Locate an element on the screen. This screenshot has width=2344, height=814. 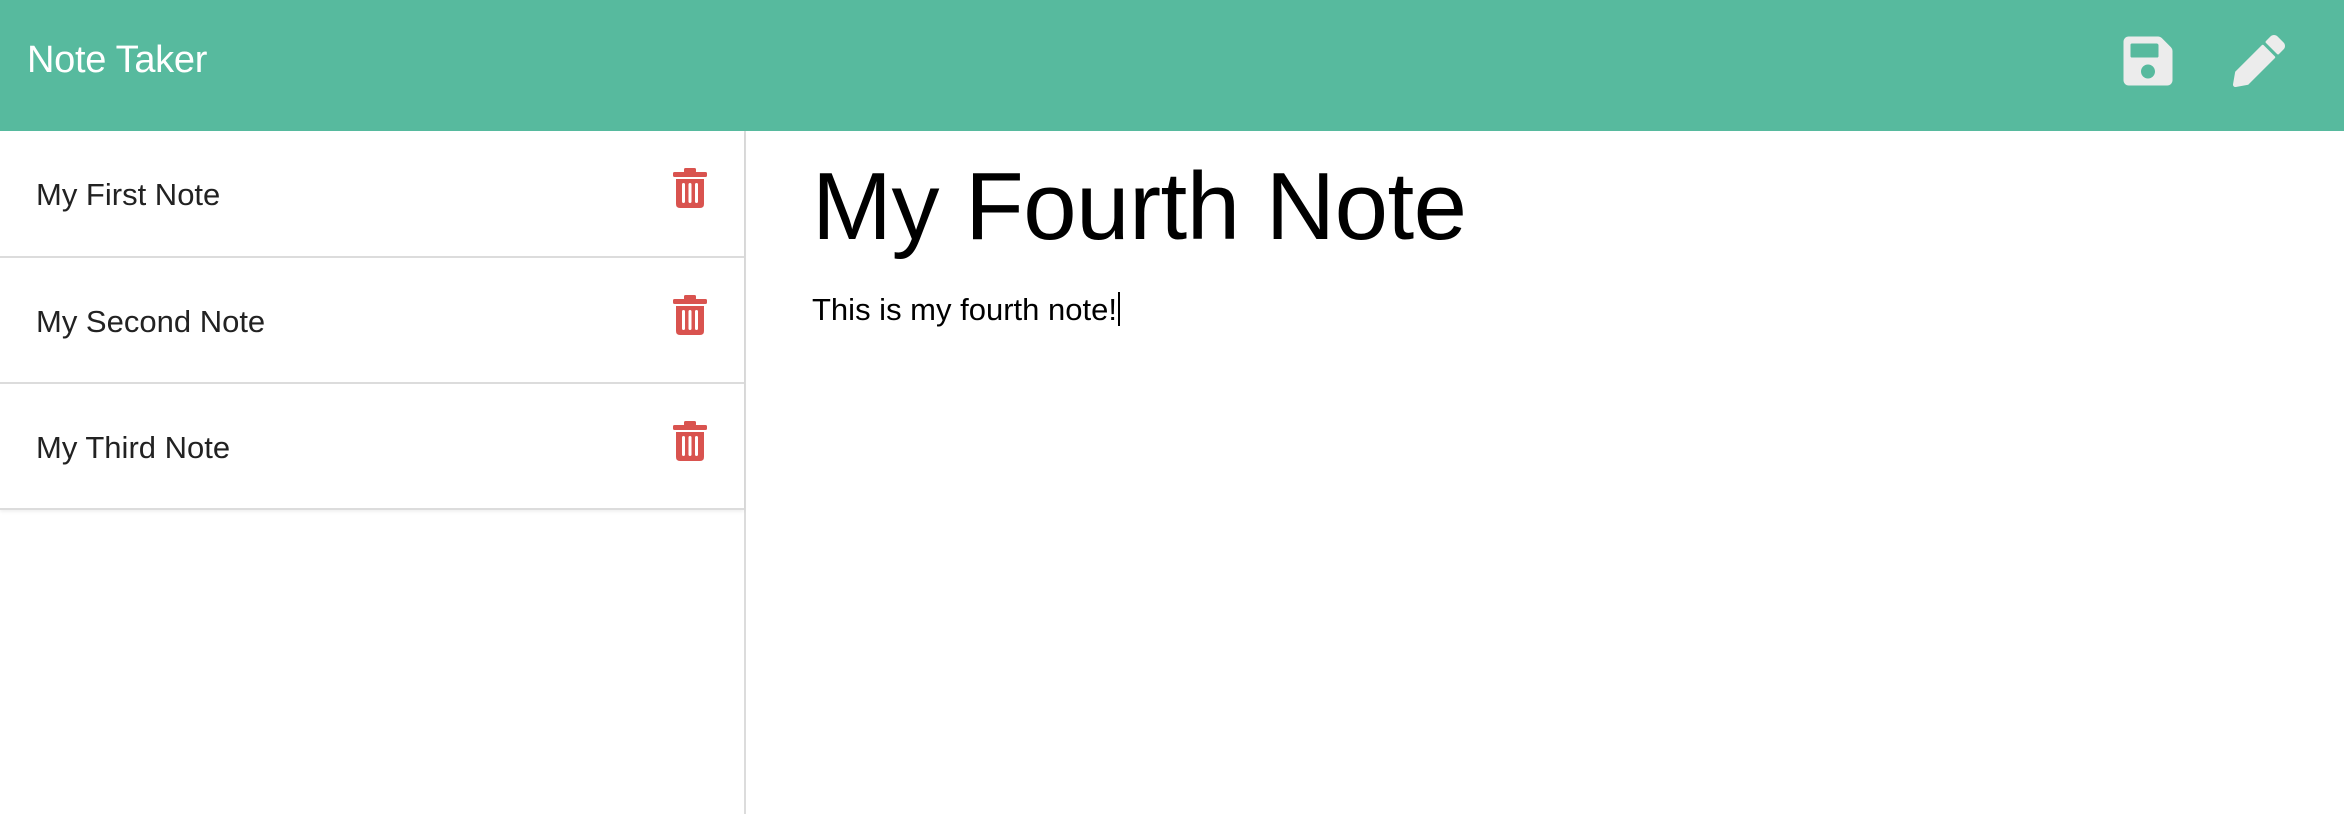
note-list-title: My First Note is located at coordinates (128, 195).